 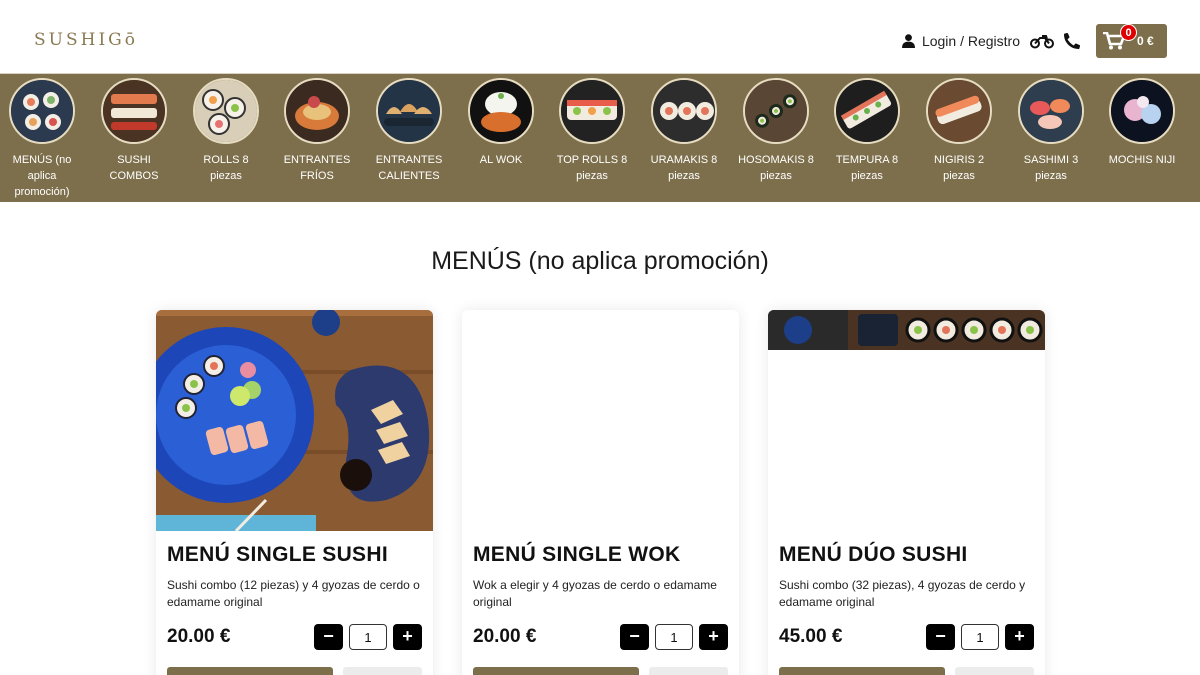 I want to click on category-label: TOP ROLLS 8 piezas, so click(x=592, y=168).